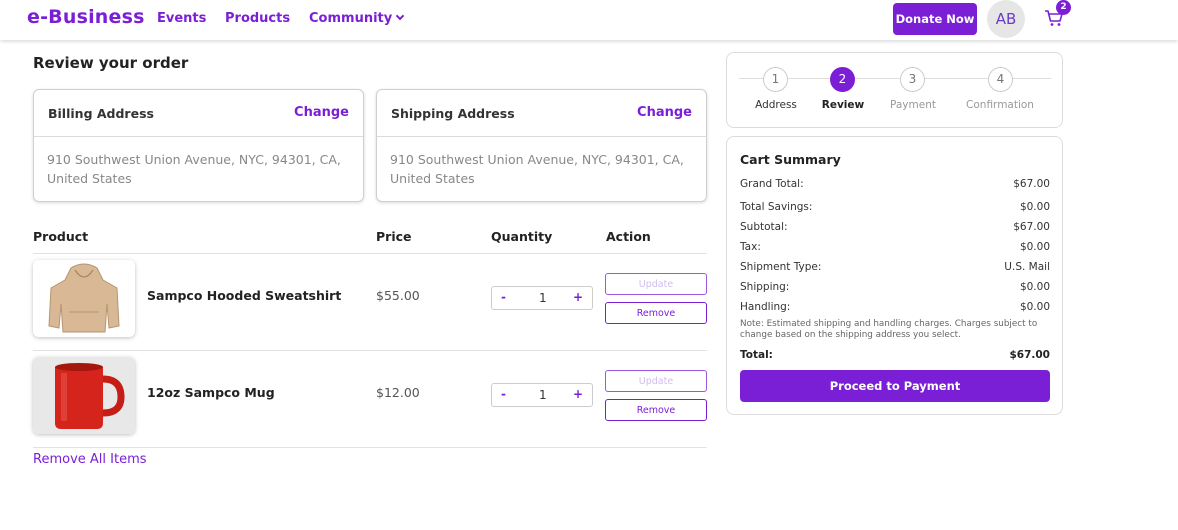 This screenshot has height=530, width=1178. I want to click on summary-row-shipment-type: Shipment Type: U.S. Mail, so click(895, 267).